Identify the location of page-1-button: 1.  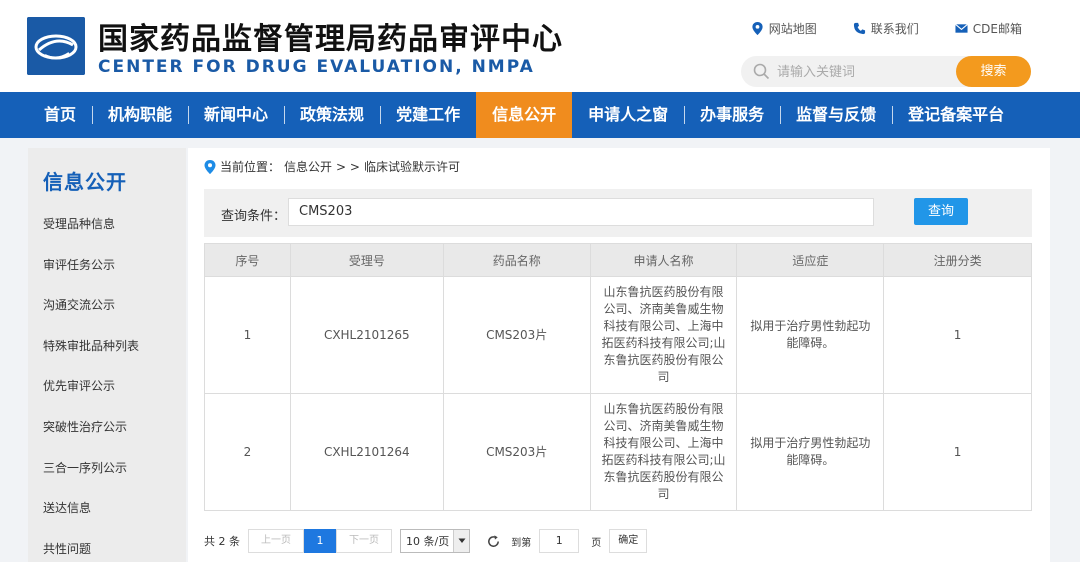
(320, 541).